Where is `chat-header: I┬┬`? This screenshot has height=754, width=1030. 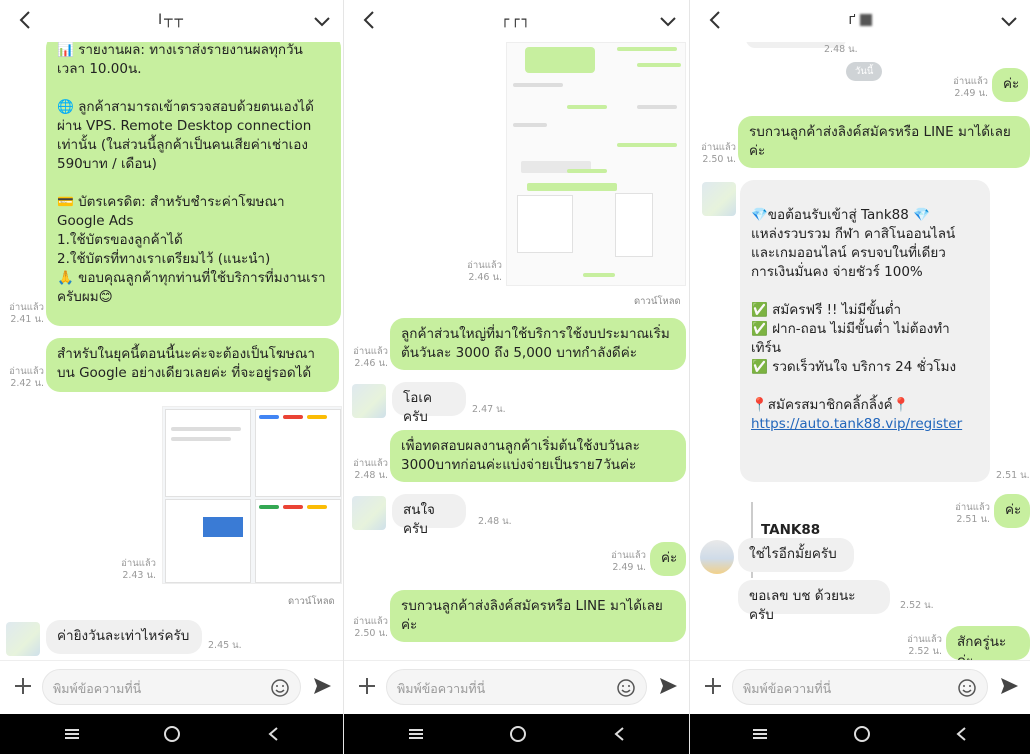
chat-header: I┬┬ is located at coordinates (171, 21).